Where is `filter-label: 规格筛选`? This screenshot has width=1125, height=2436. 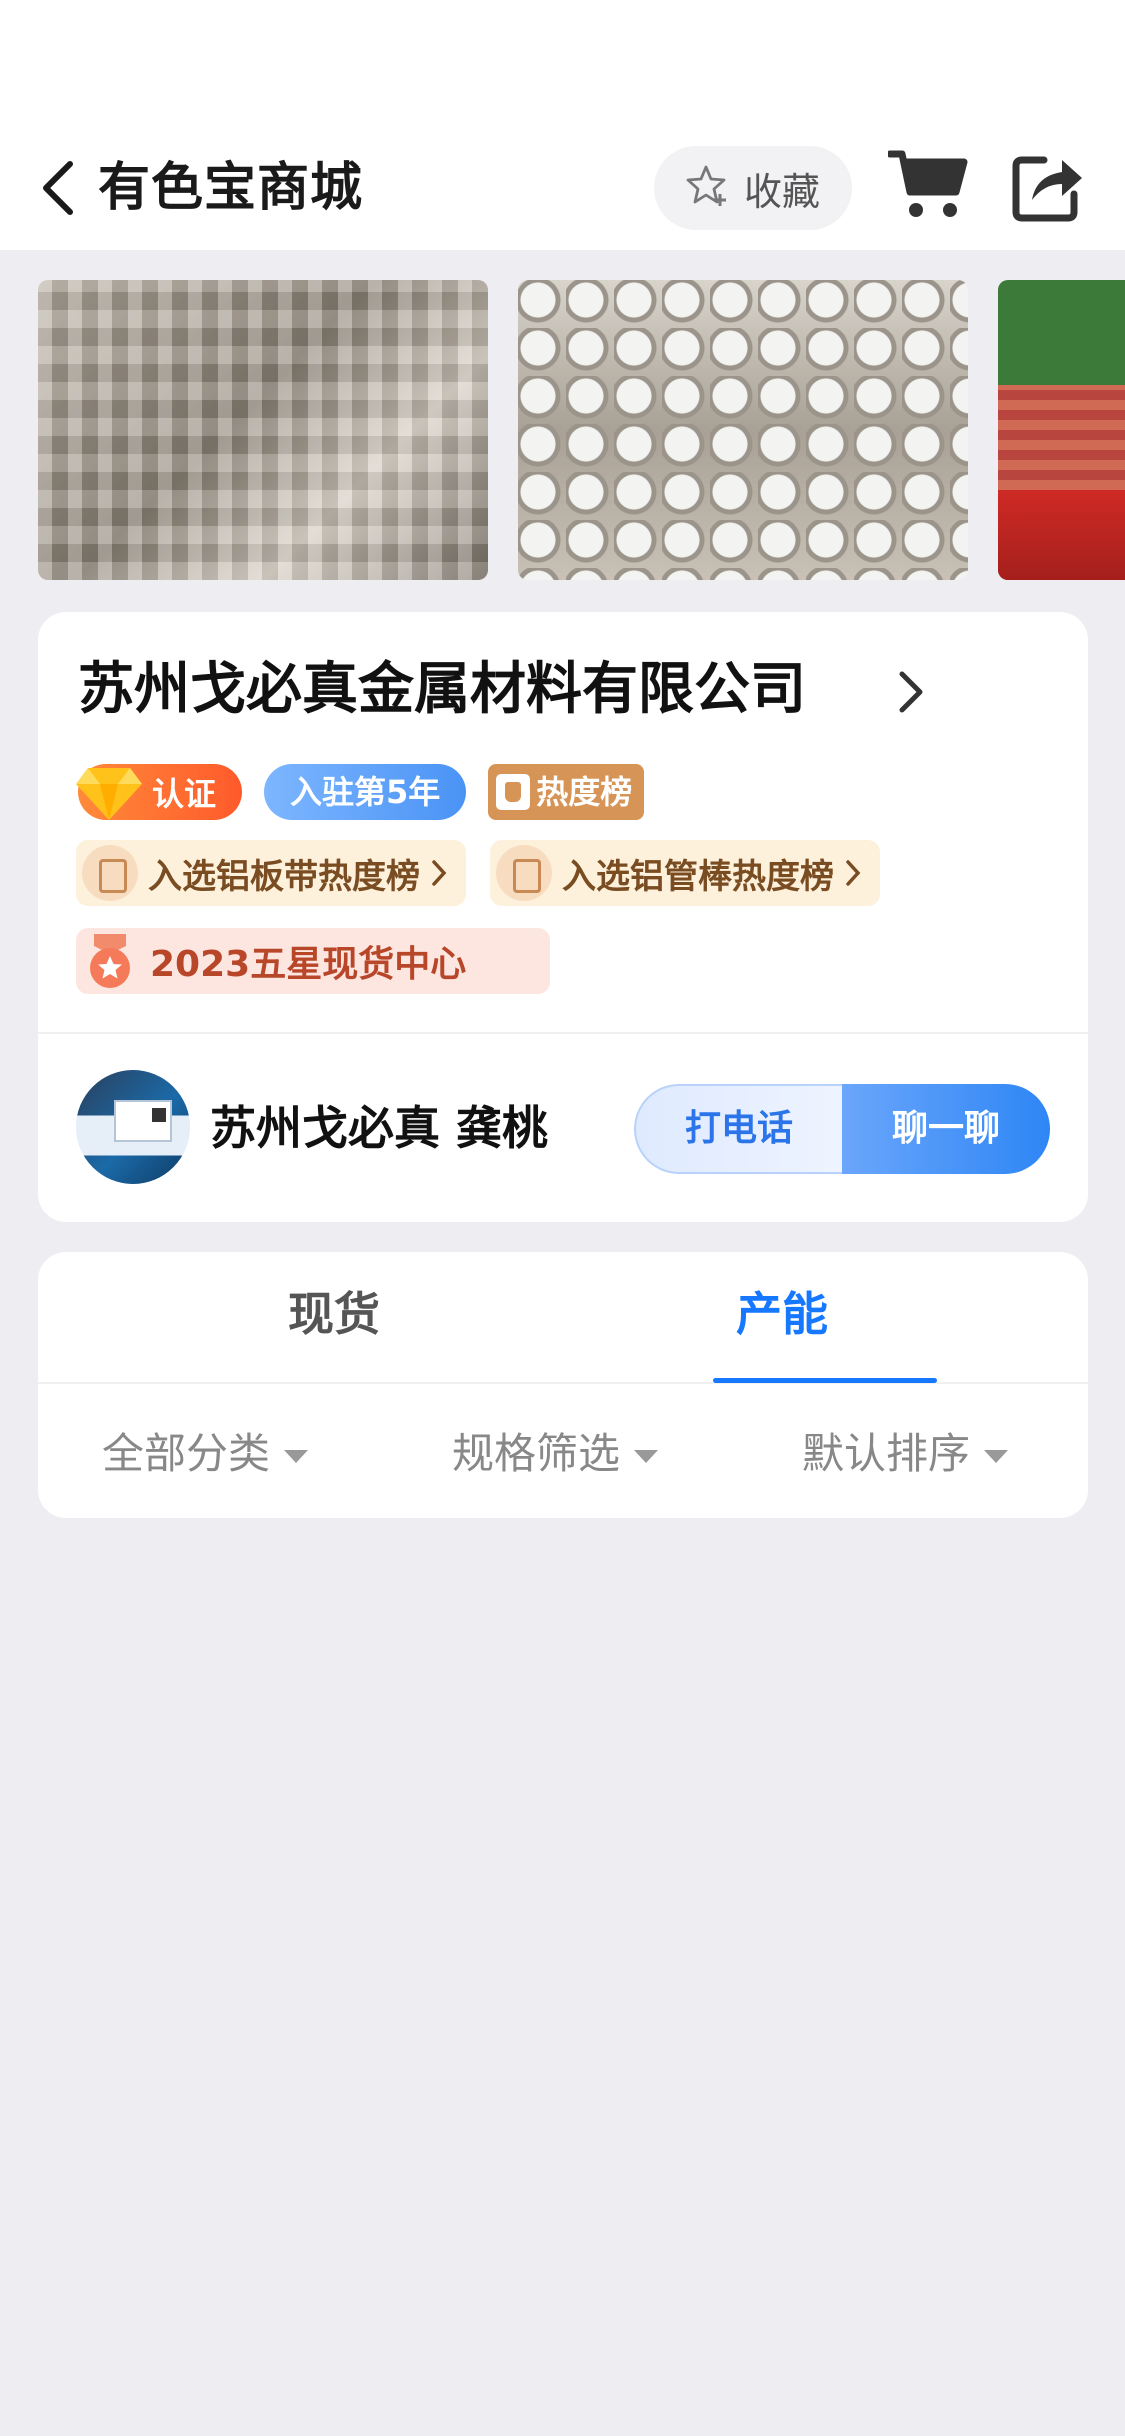
filter-label: 规格筛选 is located at coordinates (536, 1453).